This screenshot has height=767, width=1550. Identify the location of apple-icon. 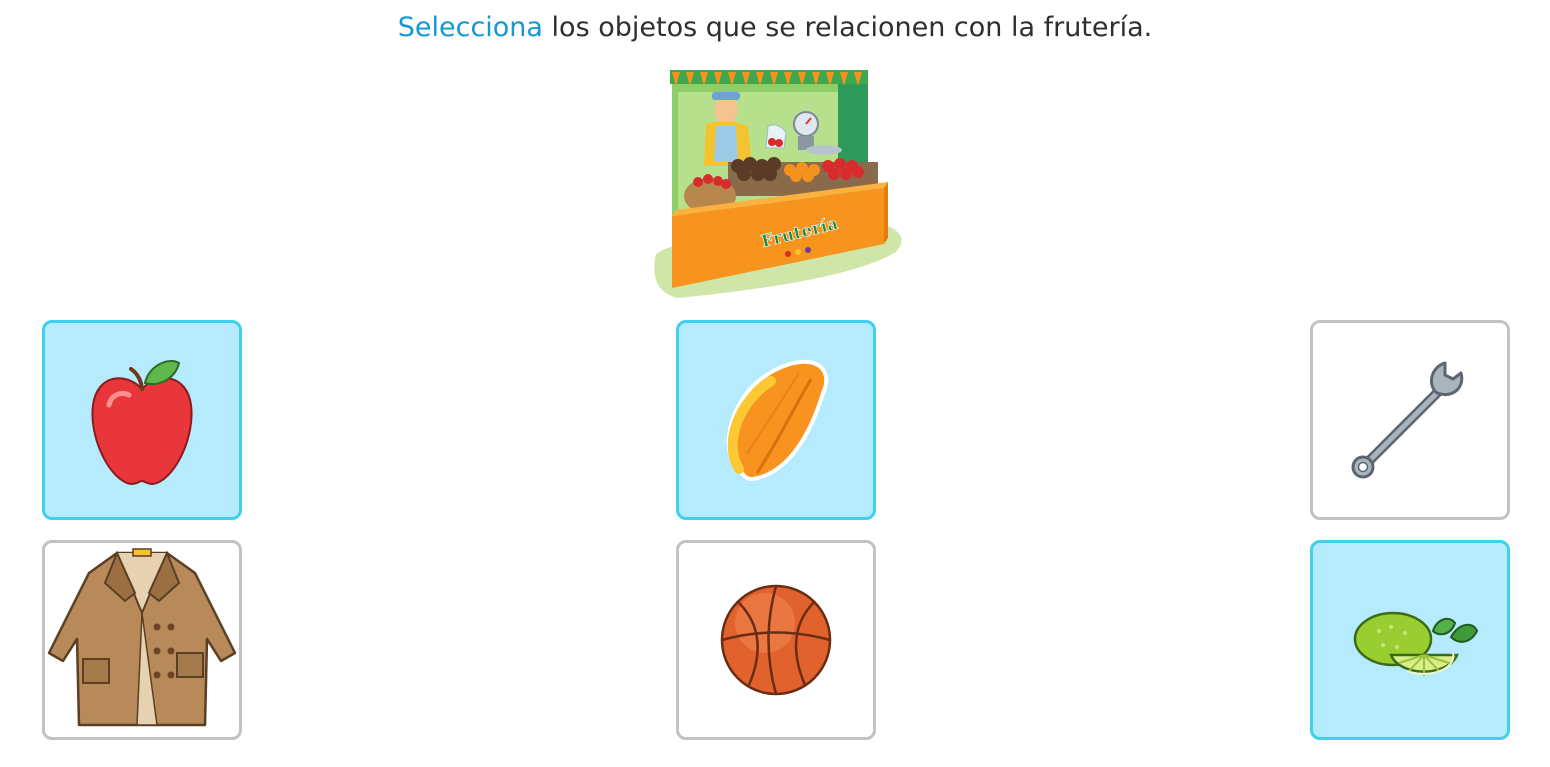
(142, 422).